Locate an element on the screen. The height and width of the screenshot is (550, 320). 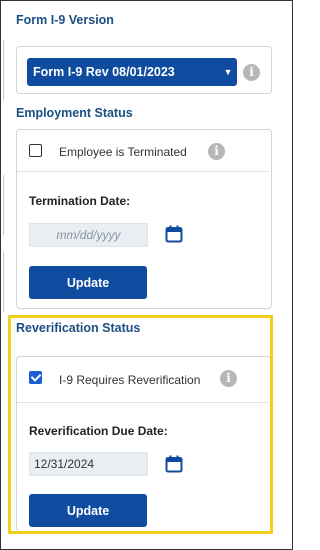
employee-terminated-checkbox is located at coordinates (35, 150).